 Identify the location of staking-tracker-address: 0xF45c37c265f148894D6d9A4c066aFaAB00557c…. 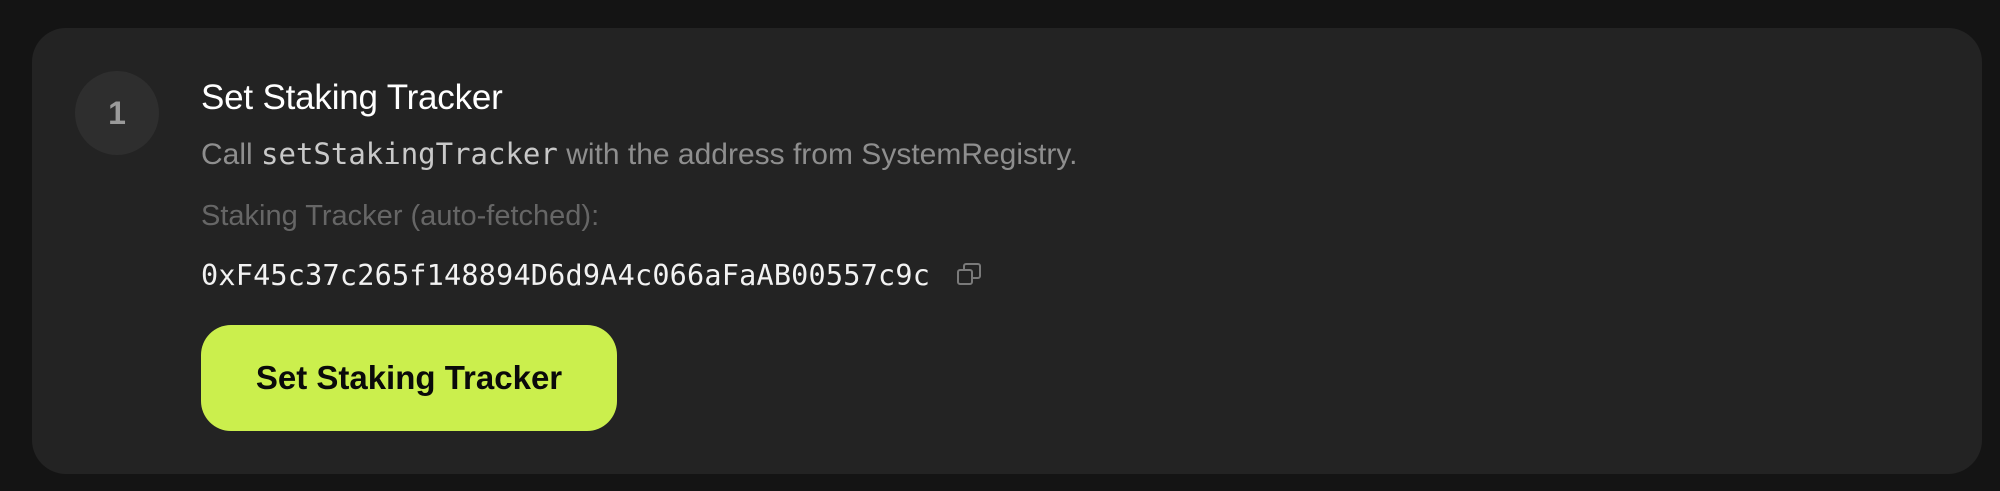
(566, 275).